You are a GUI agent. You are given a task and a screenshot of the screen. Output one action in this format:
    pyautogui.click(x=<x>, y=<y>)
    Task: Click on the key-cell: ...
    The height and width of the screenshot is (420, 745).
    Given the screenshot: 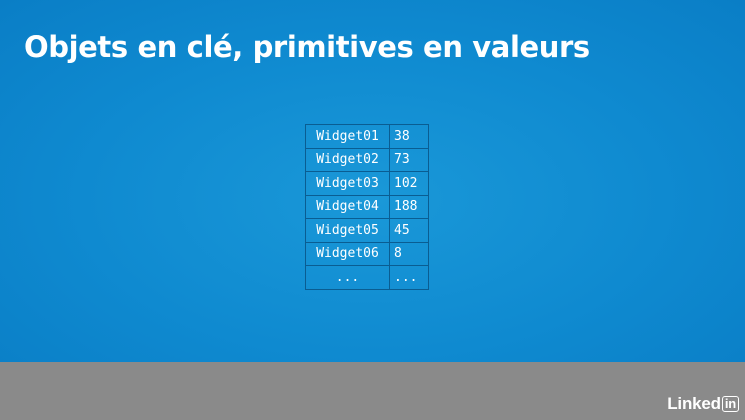 What is the action you would take?
    pyautogui.click(x=347, y=277)
    